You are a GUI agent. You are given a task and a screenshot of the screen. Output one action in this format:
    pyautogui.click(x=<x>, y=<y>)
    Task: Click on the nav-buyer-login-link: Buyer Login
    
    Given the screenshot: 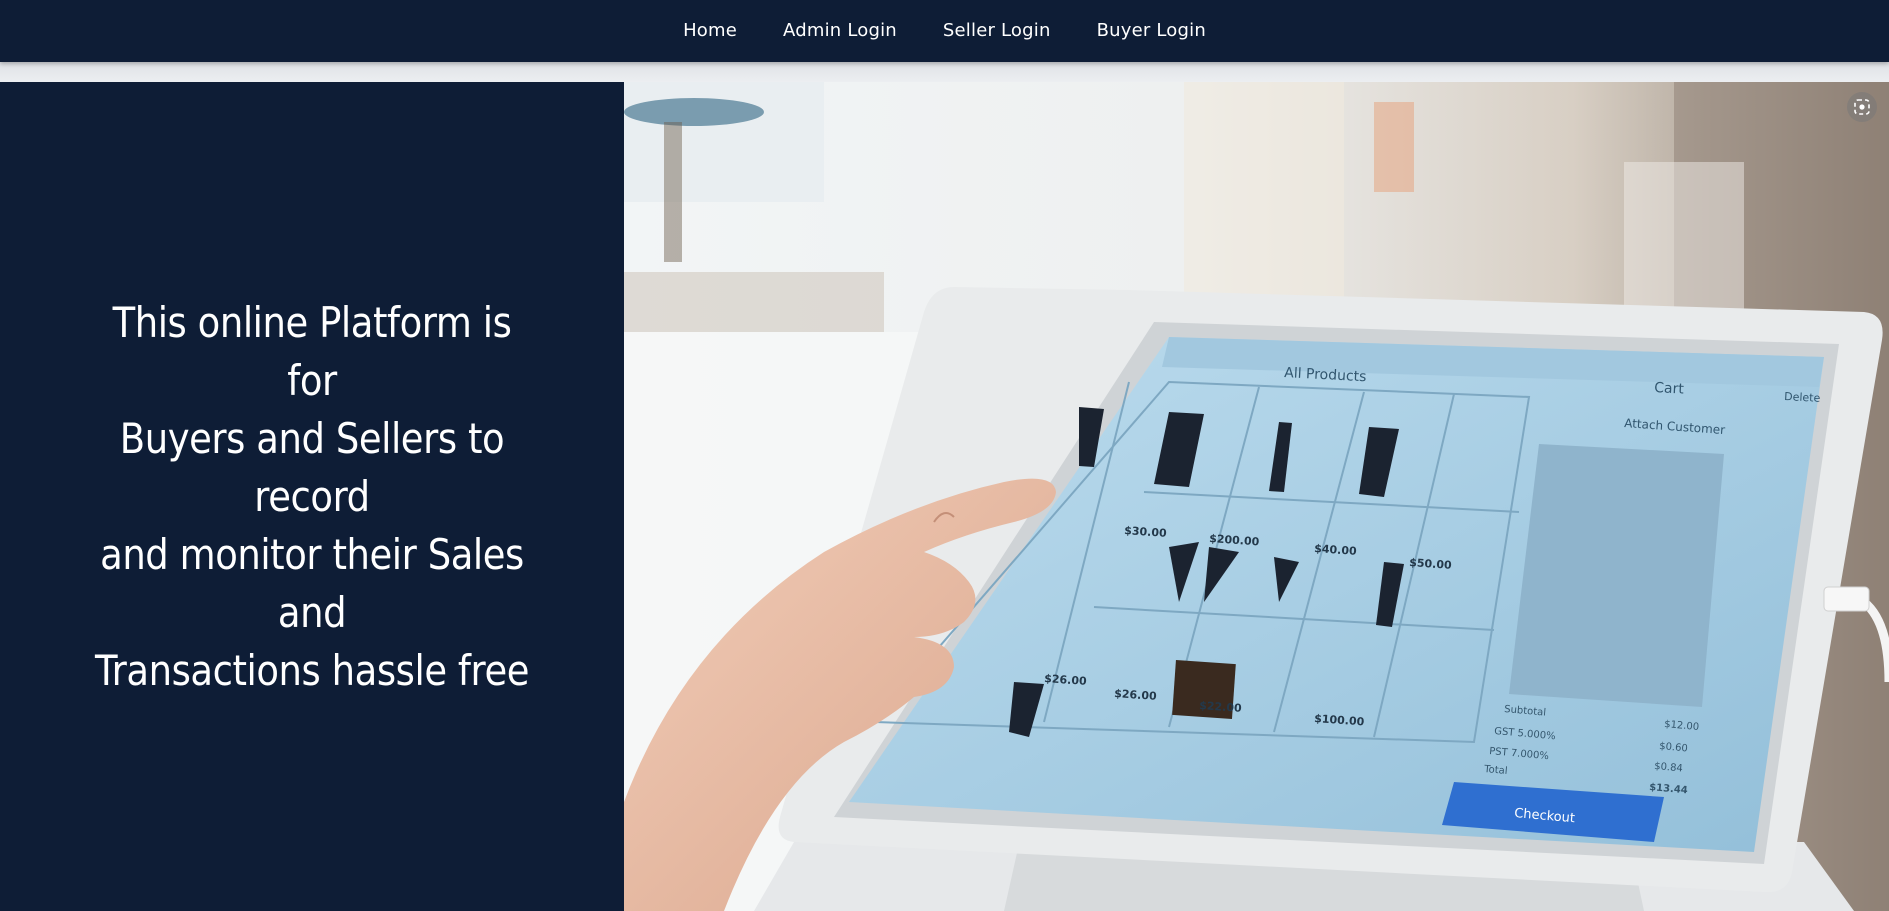 What is the action you would take?
    pyautogui.click(x=1151, y=31)
    